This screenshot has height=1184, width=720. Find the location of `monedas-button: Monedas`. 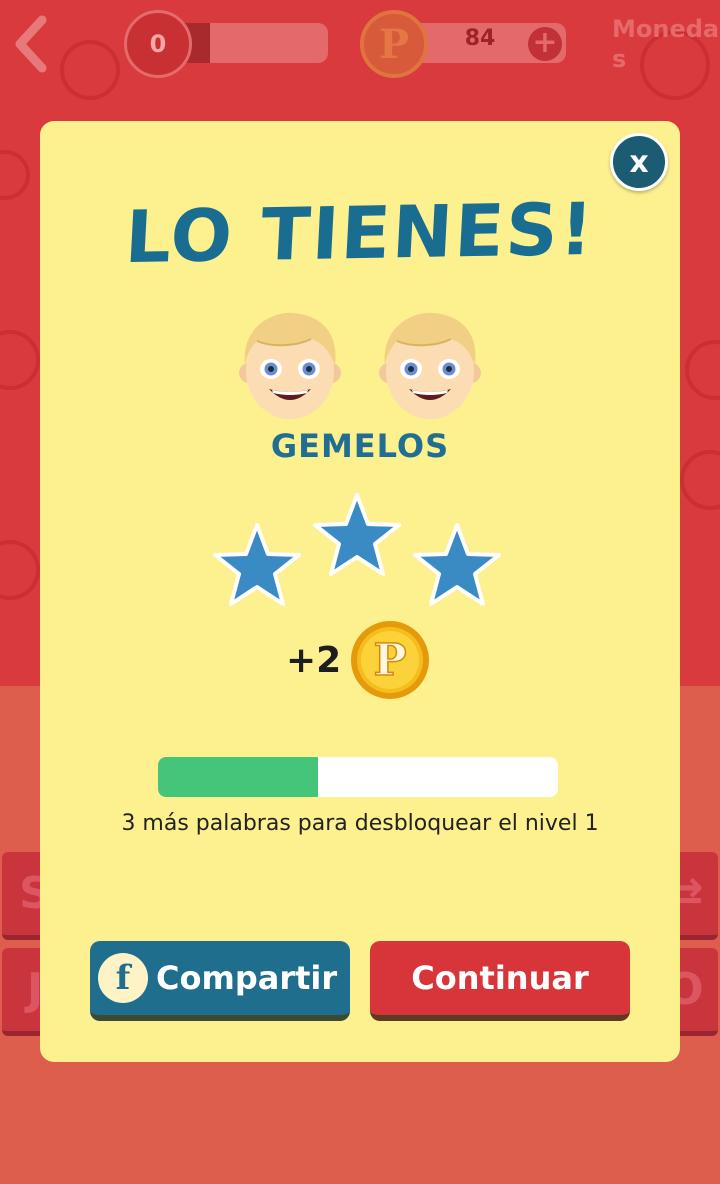

monedas-button: Monedas is located at coordinates (666, 44).